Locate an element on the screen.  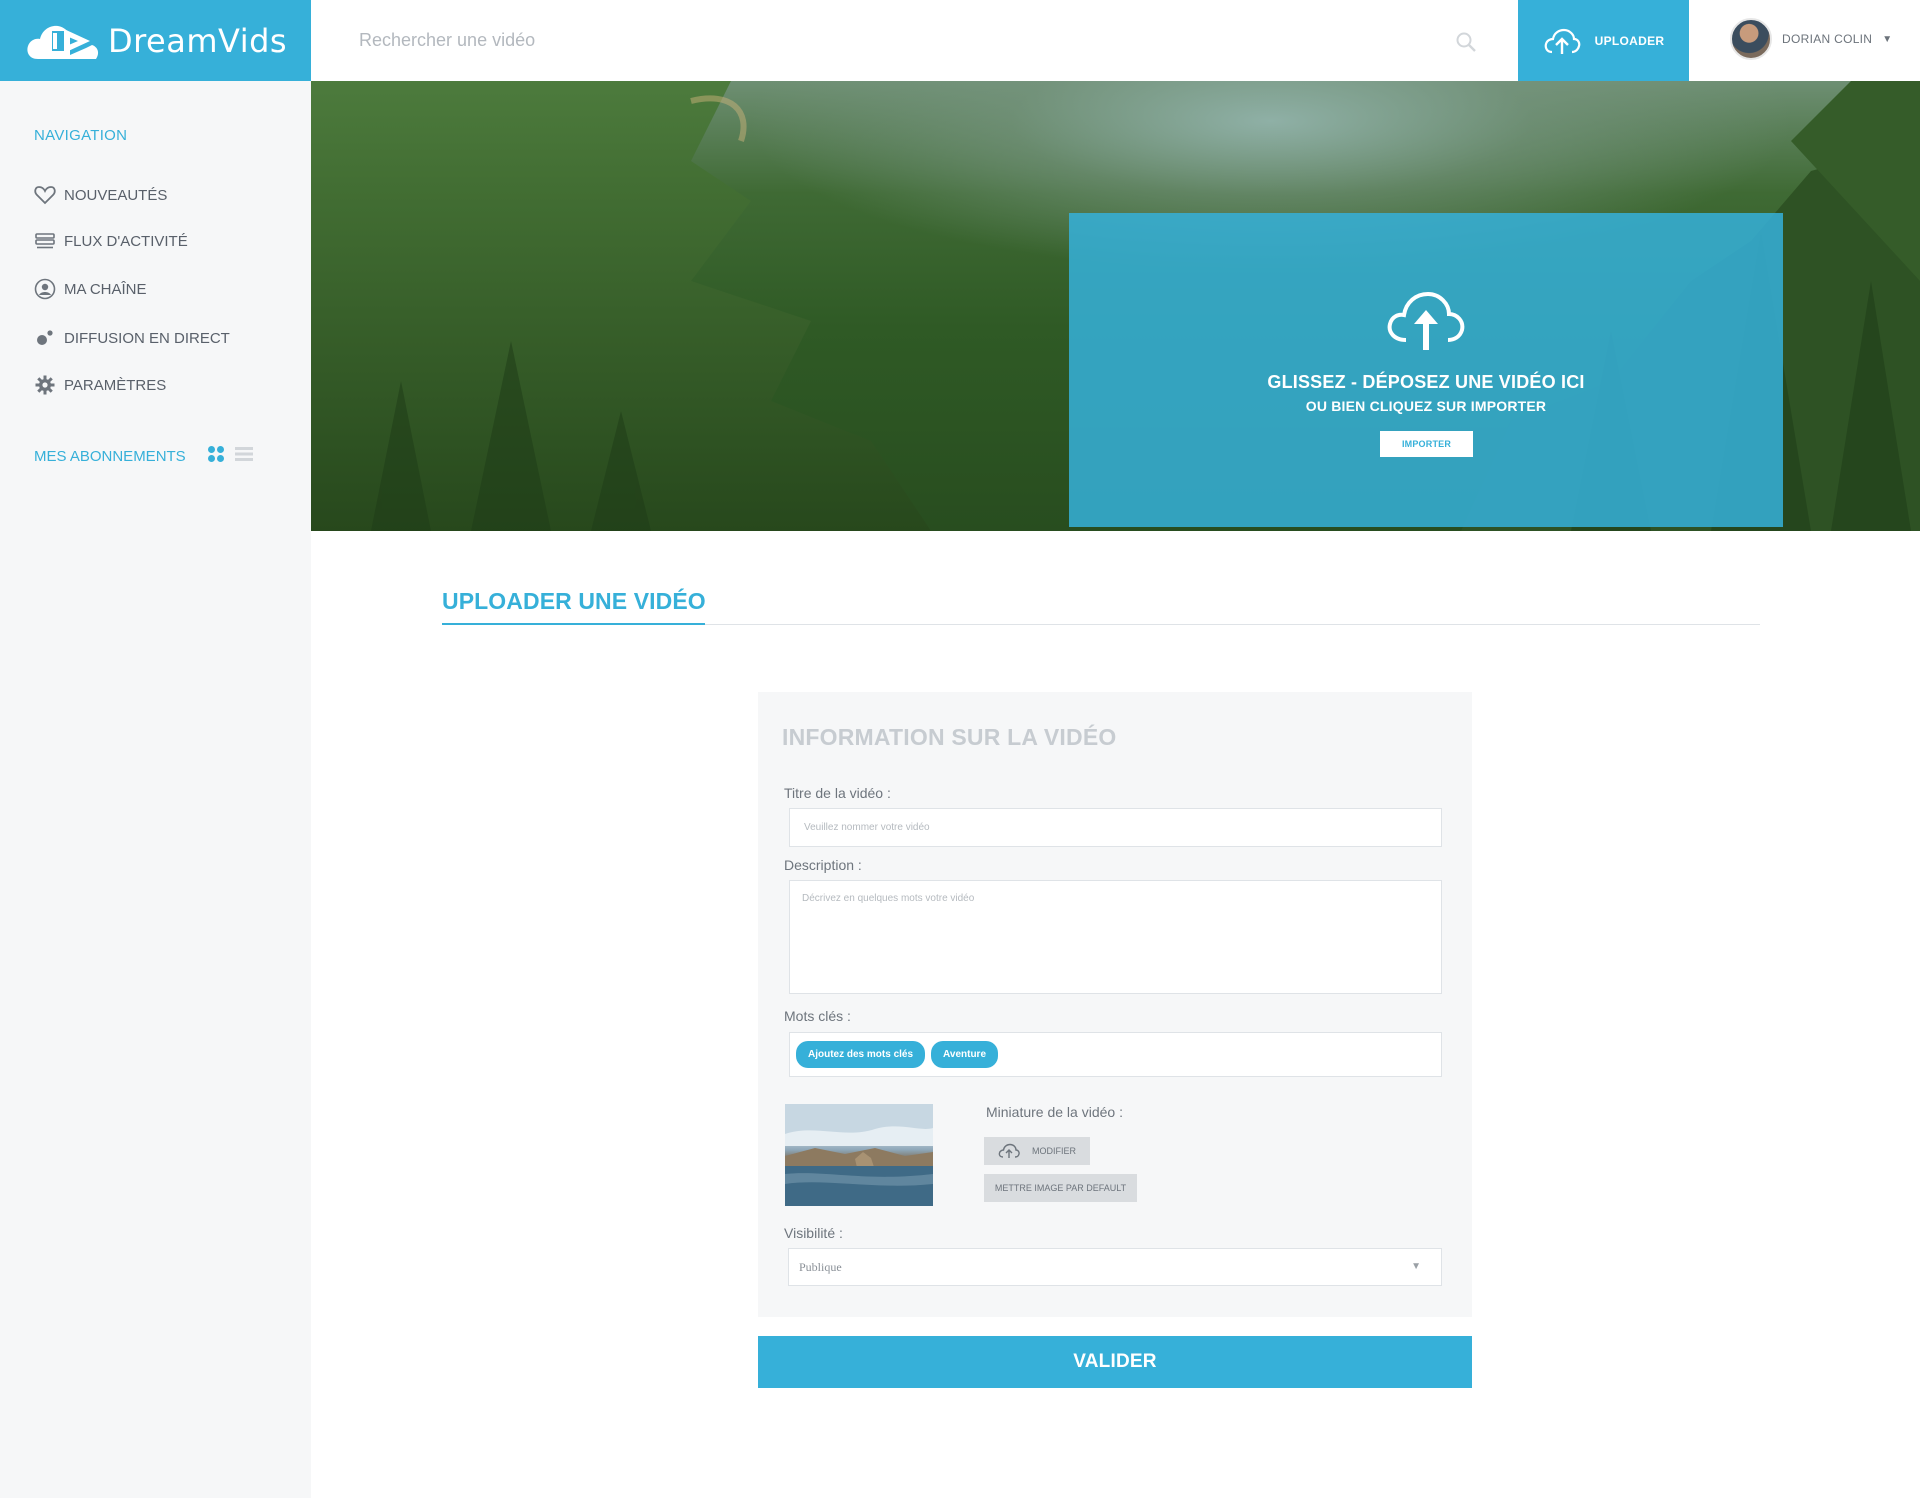
description-textarea is located at coordinates (1115, 937).